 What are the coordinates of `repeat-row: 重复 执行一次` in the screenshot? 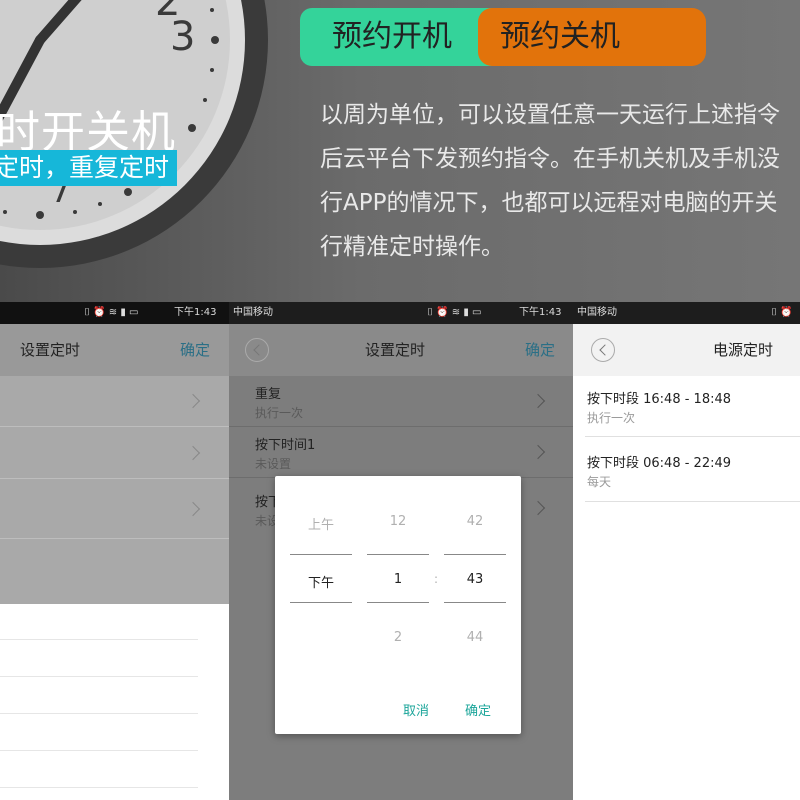 It's located at (401, 401).